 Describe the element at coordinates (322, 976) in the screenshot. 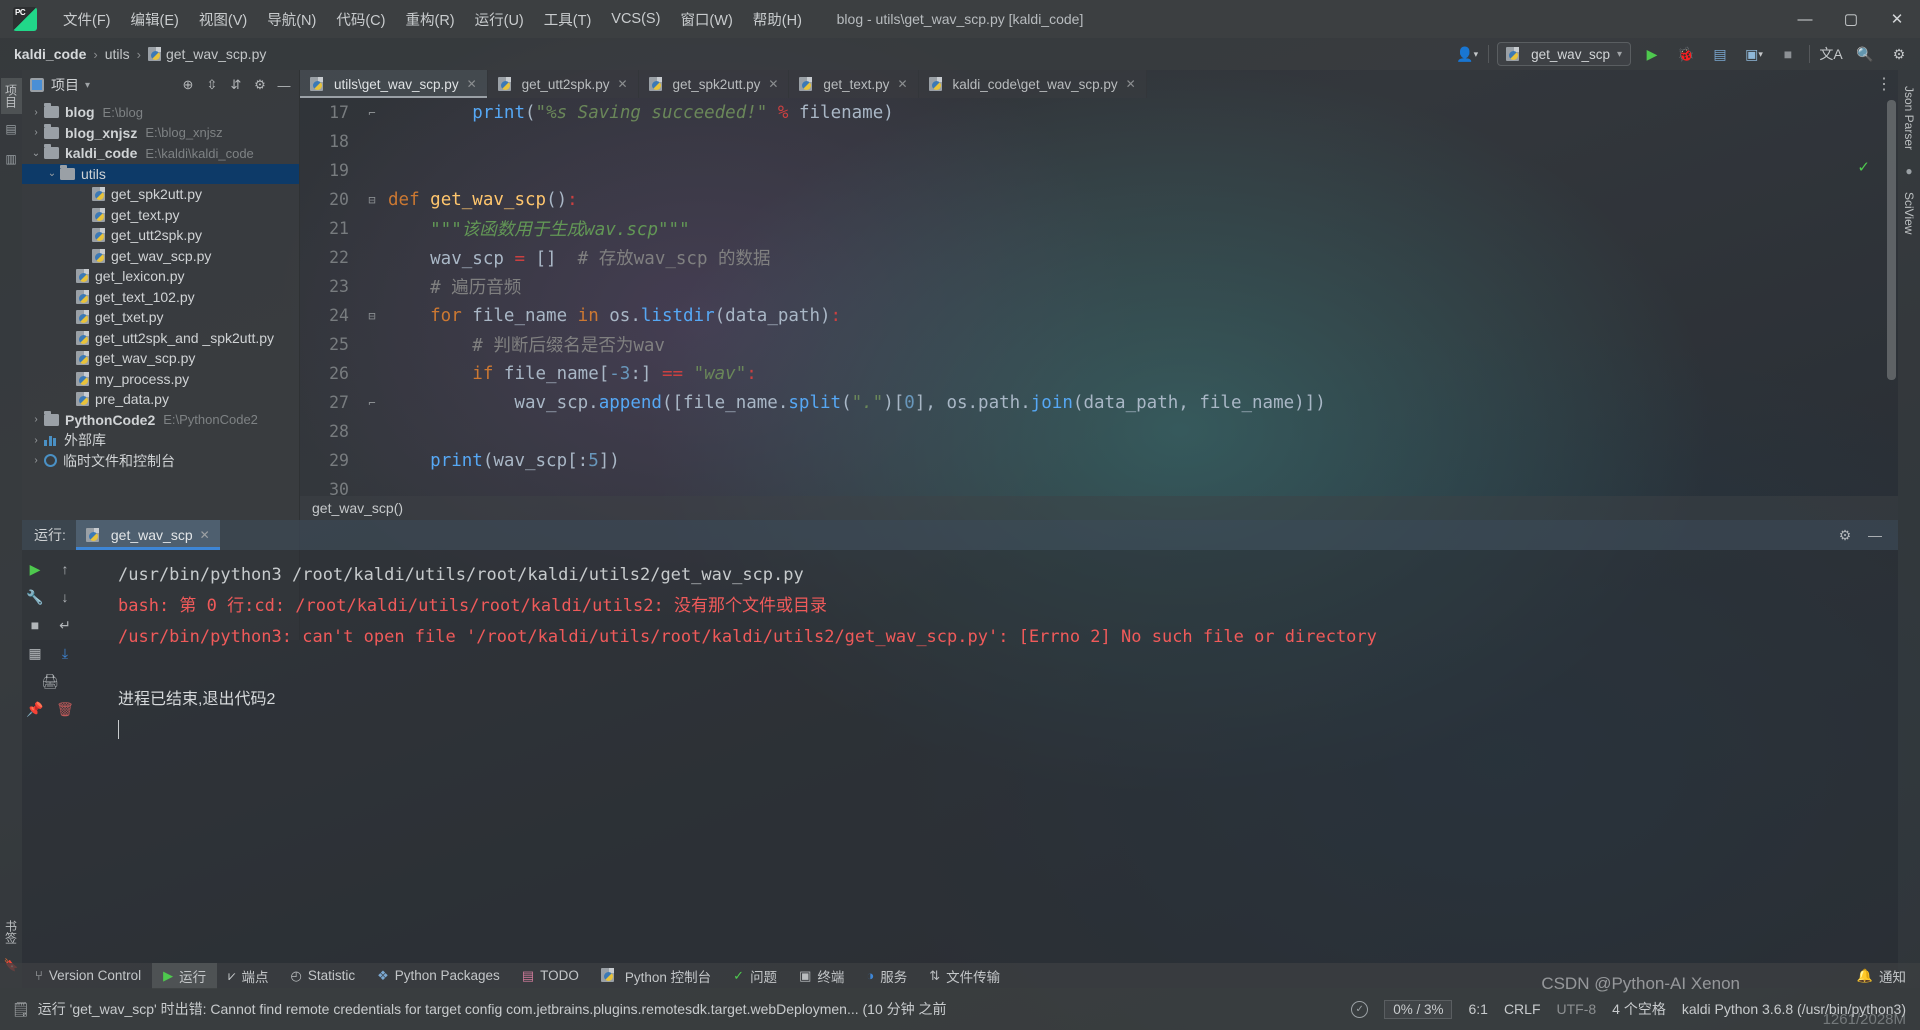

I see `tool-statistic: ◴ Statistic` at that location.